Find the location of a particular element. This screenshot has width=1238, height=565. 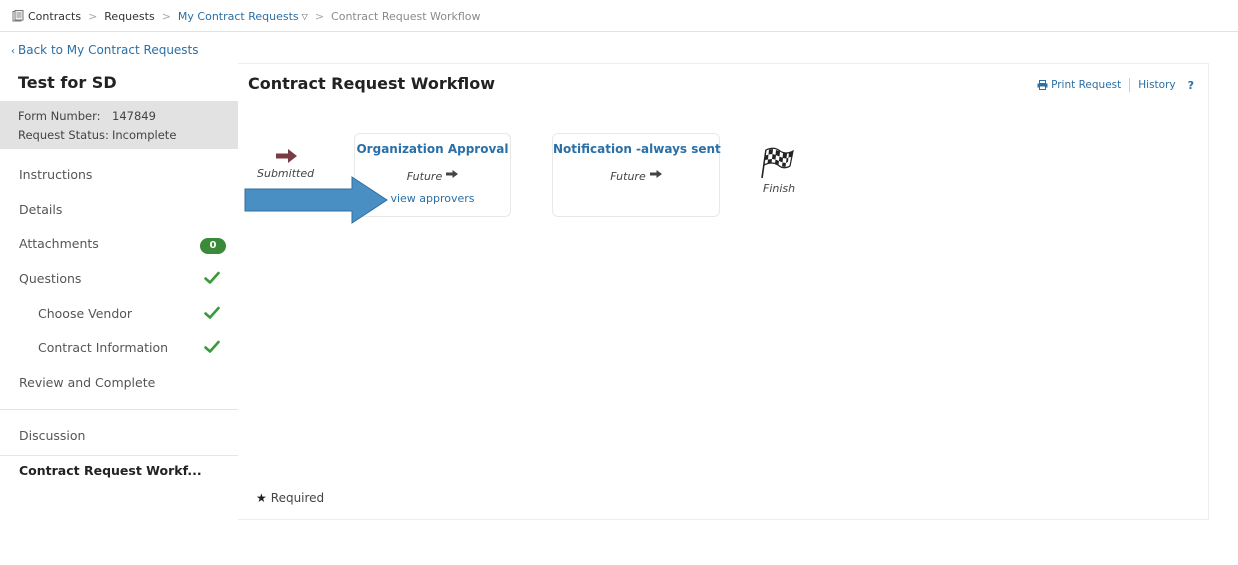

page-title: Contract Request Workflow is located at coordinates (372, 83).